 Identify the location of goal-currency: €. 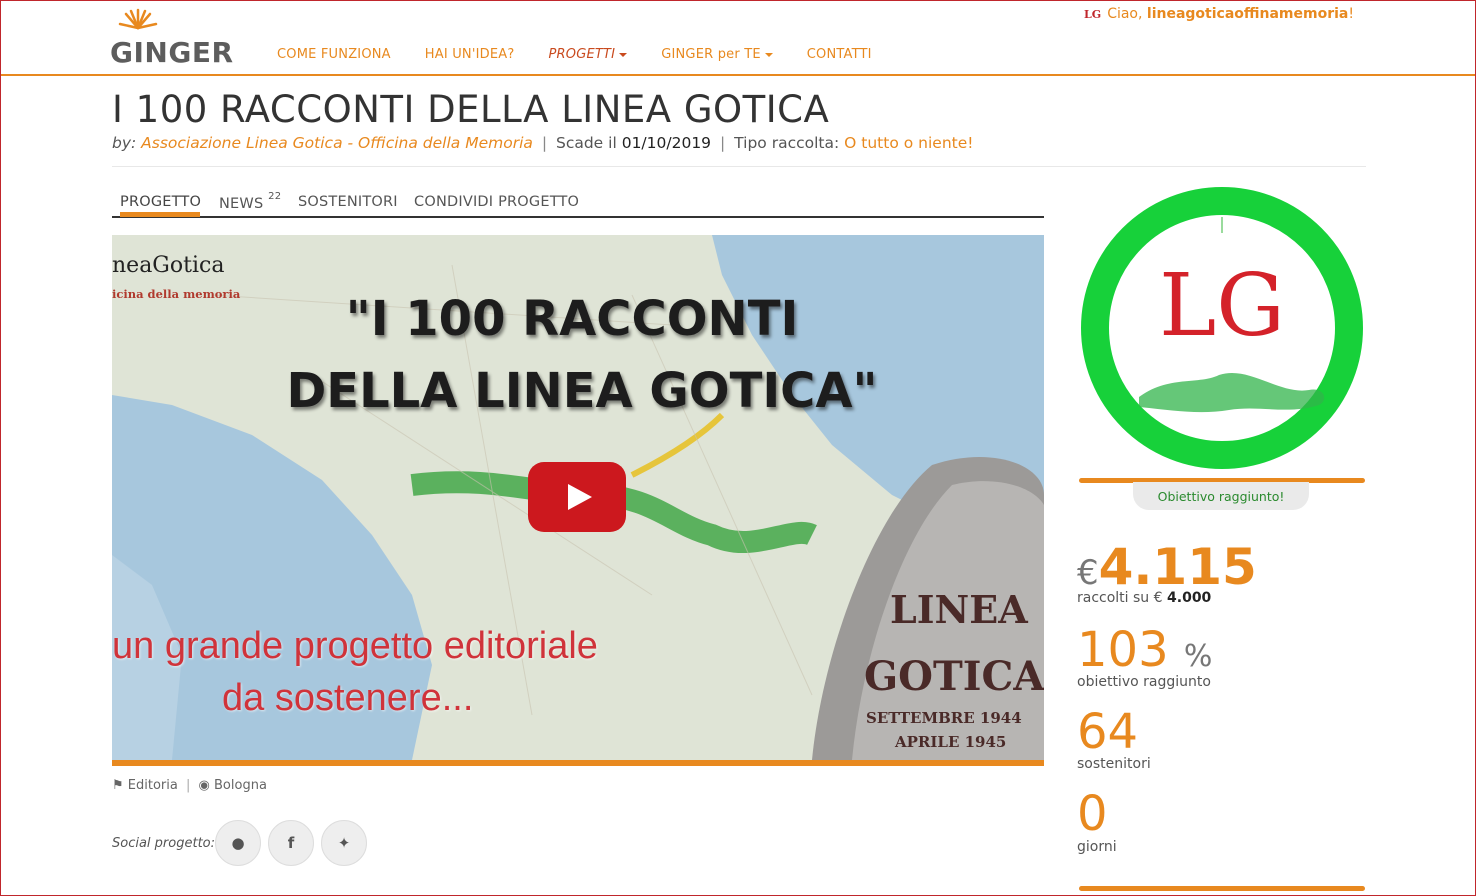
(1158, 598).